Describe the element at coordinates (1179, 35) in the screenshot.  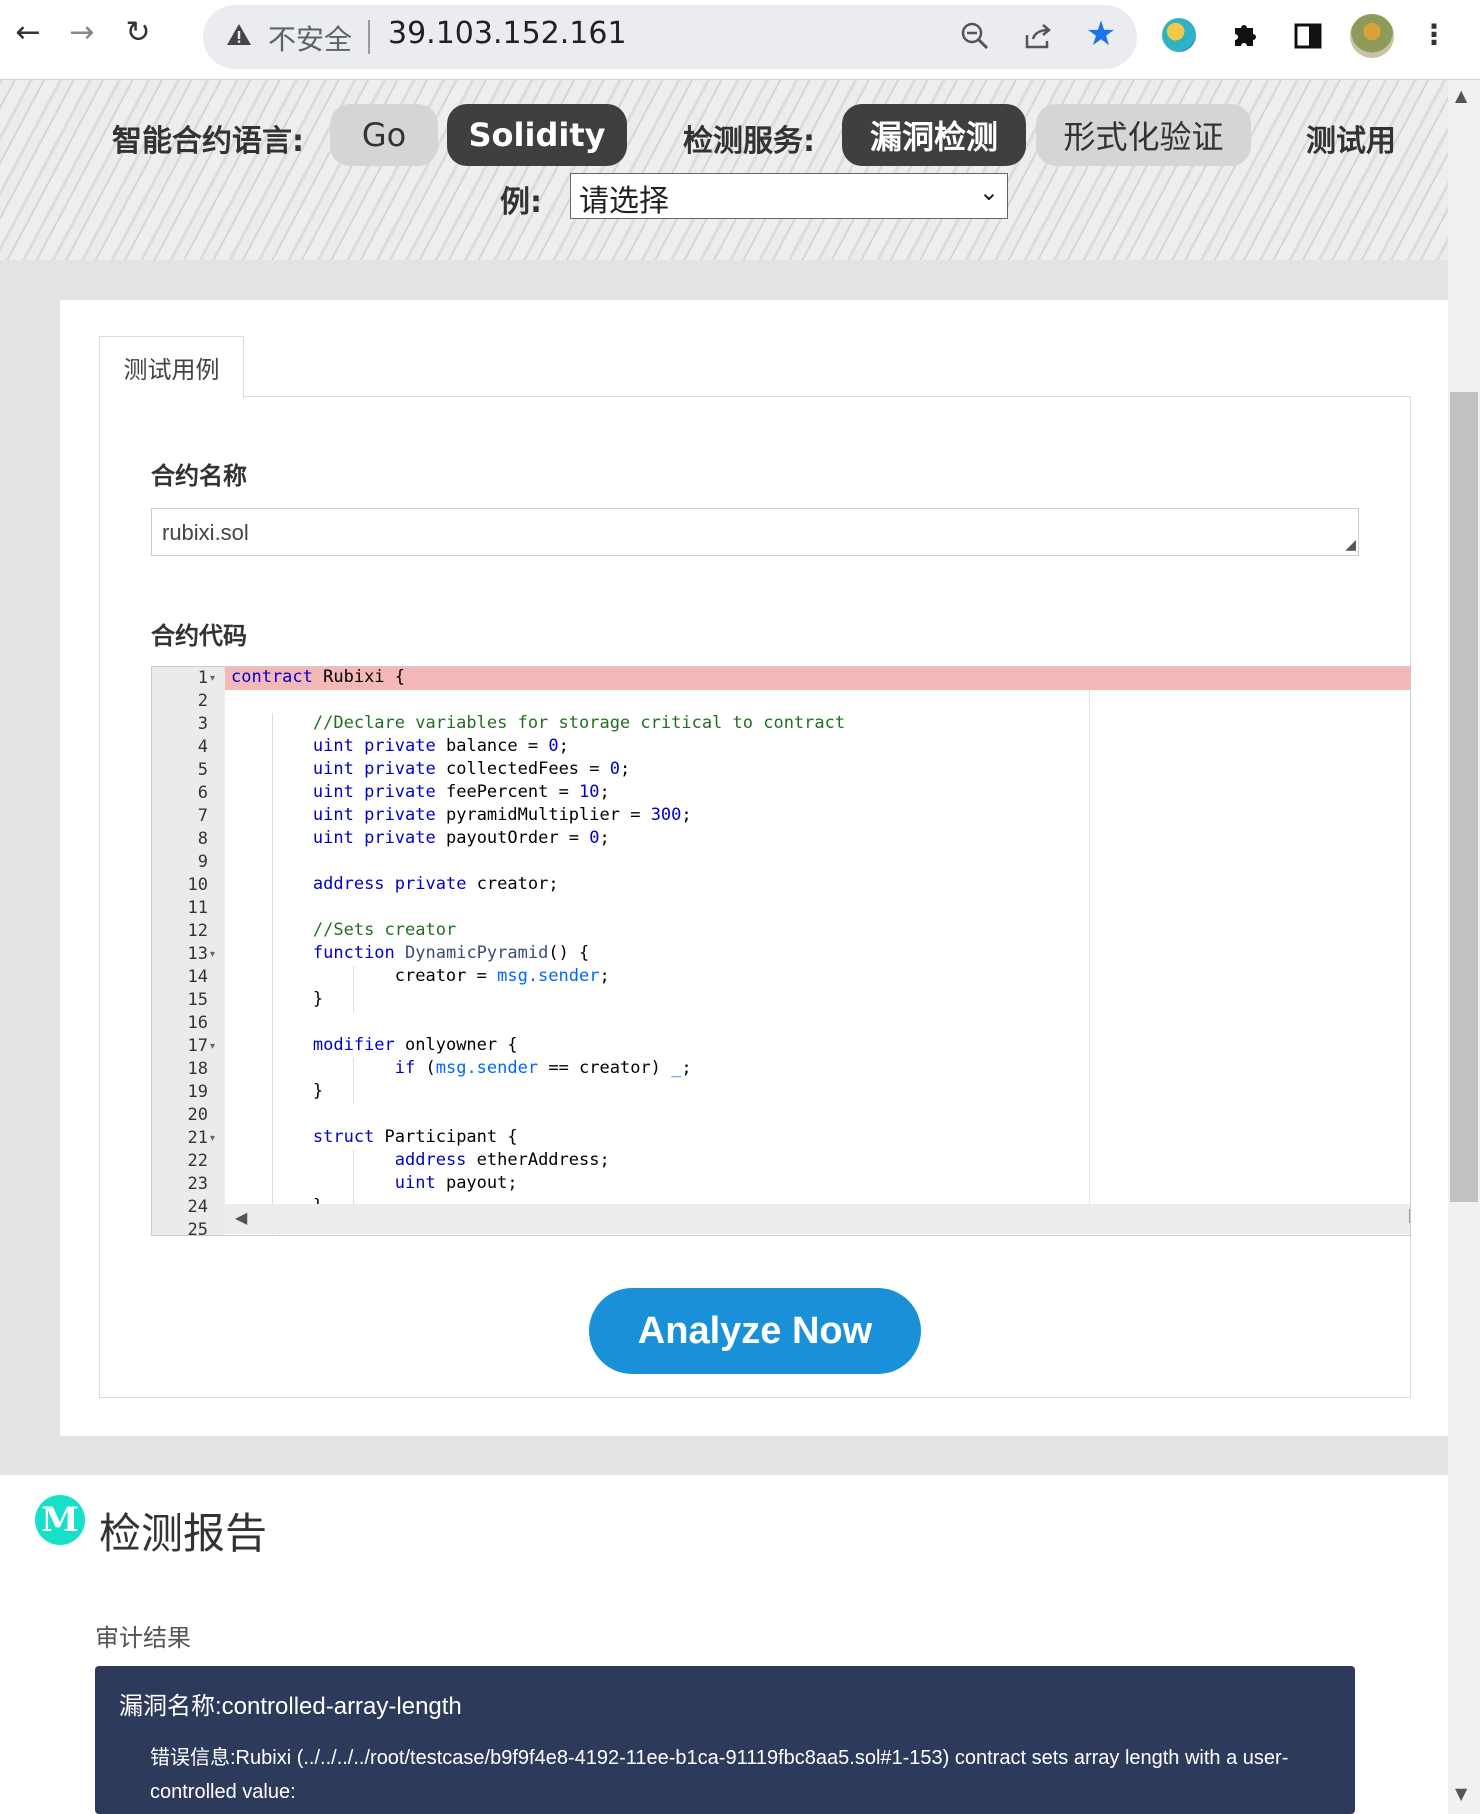
I see `extension-logo-icon` at that location.